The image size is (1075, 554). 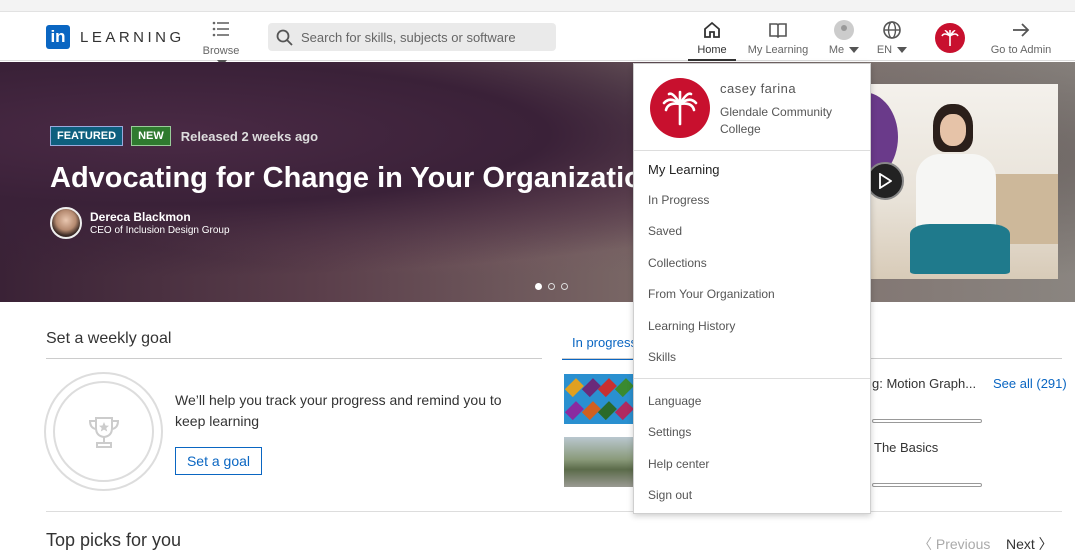 I want to click on trophy-icon, so click(x=103, y=432).